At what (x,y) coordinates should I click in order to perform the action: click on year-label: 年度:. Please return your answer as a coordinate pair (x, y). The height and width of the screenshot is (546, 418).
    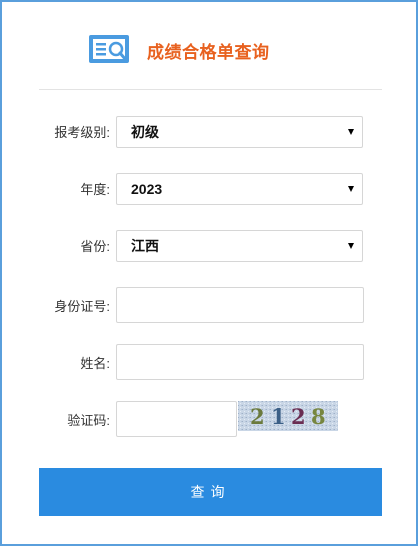
    Looking at the image, I should click on (95, 189).